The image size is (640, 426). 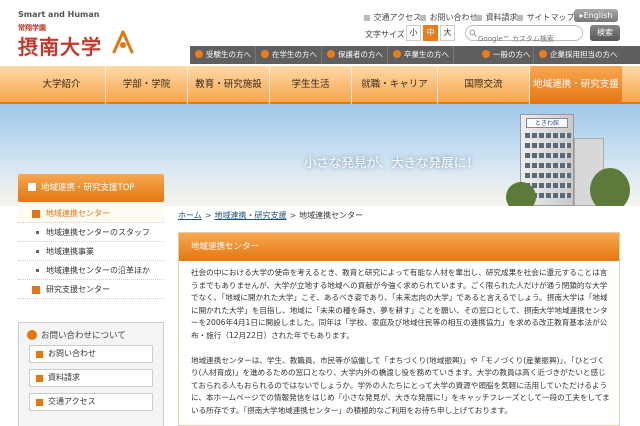 I want to click on sidebar-item-history: 地域連携センターの沿革ほか, so click(x=91, y=270).